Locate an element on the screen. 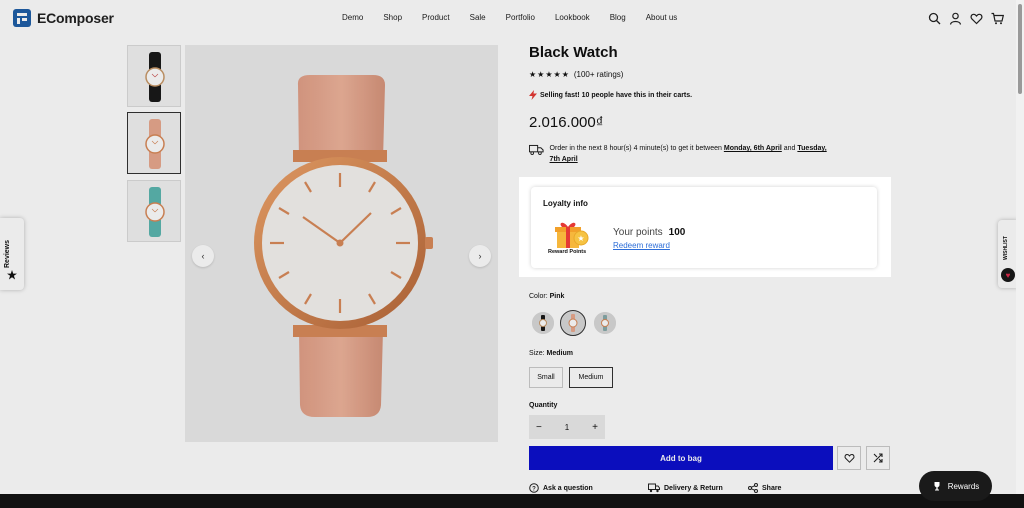 This screenshot has height=508, width=1024. teal-watch-icon is located at coordinates (155, 212).